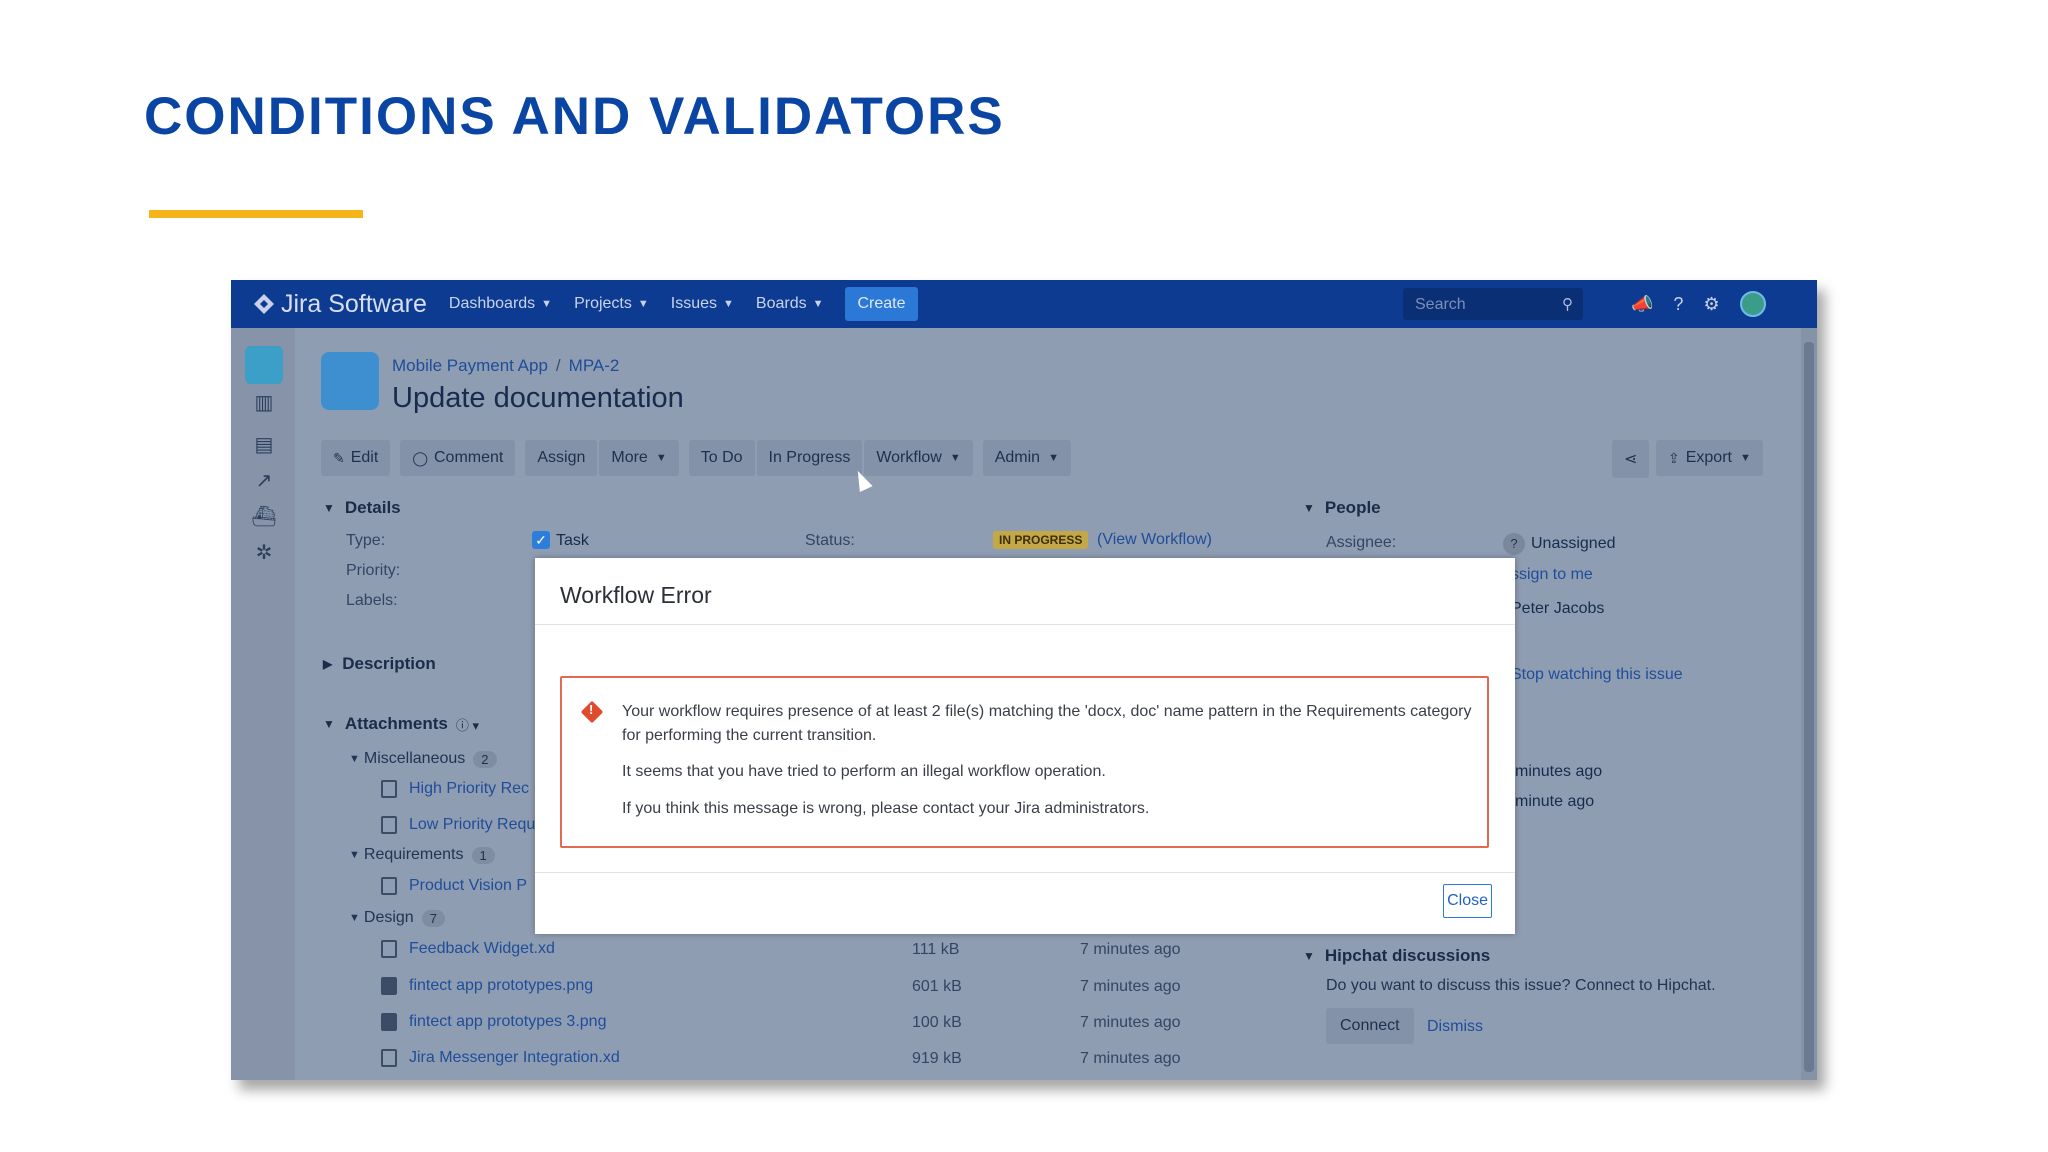  I want to click on breadcrumb-project: Mobile Payment App, so click(470, 366).